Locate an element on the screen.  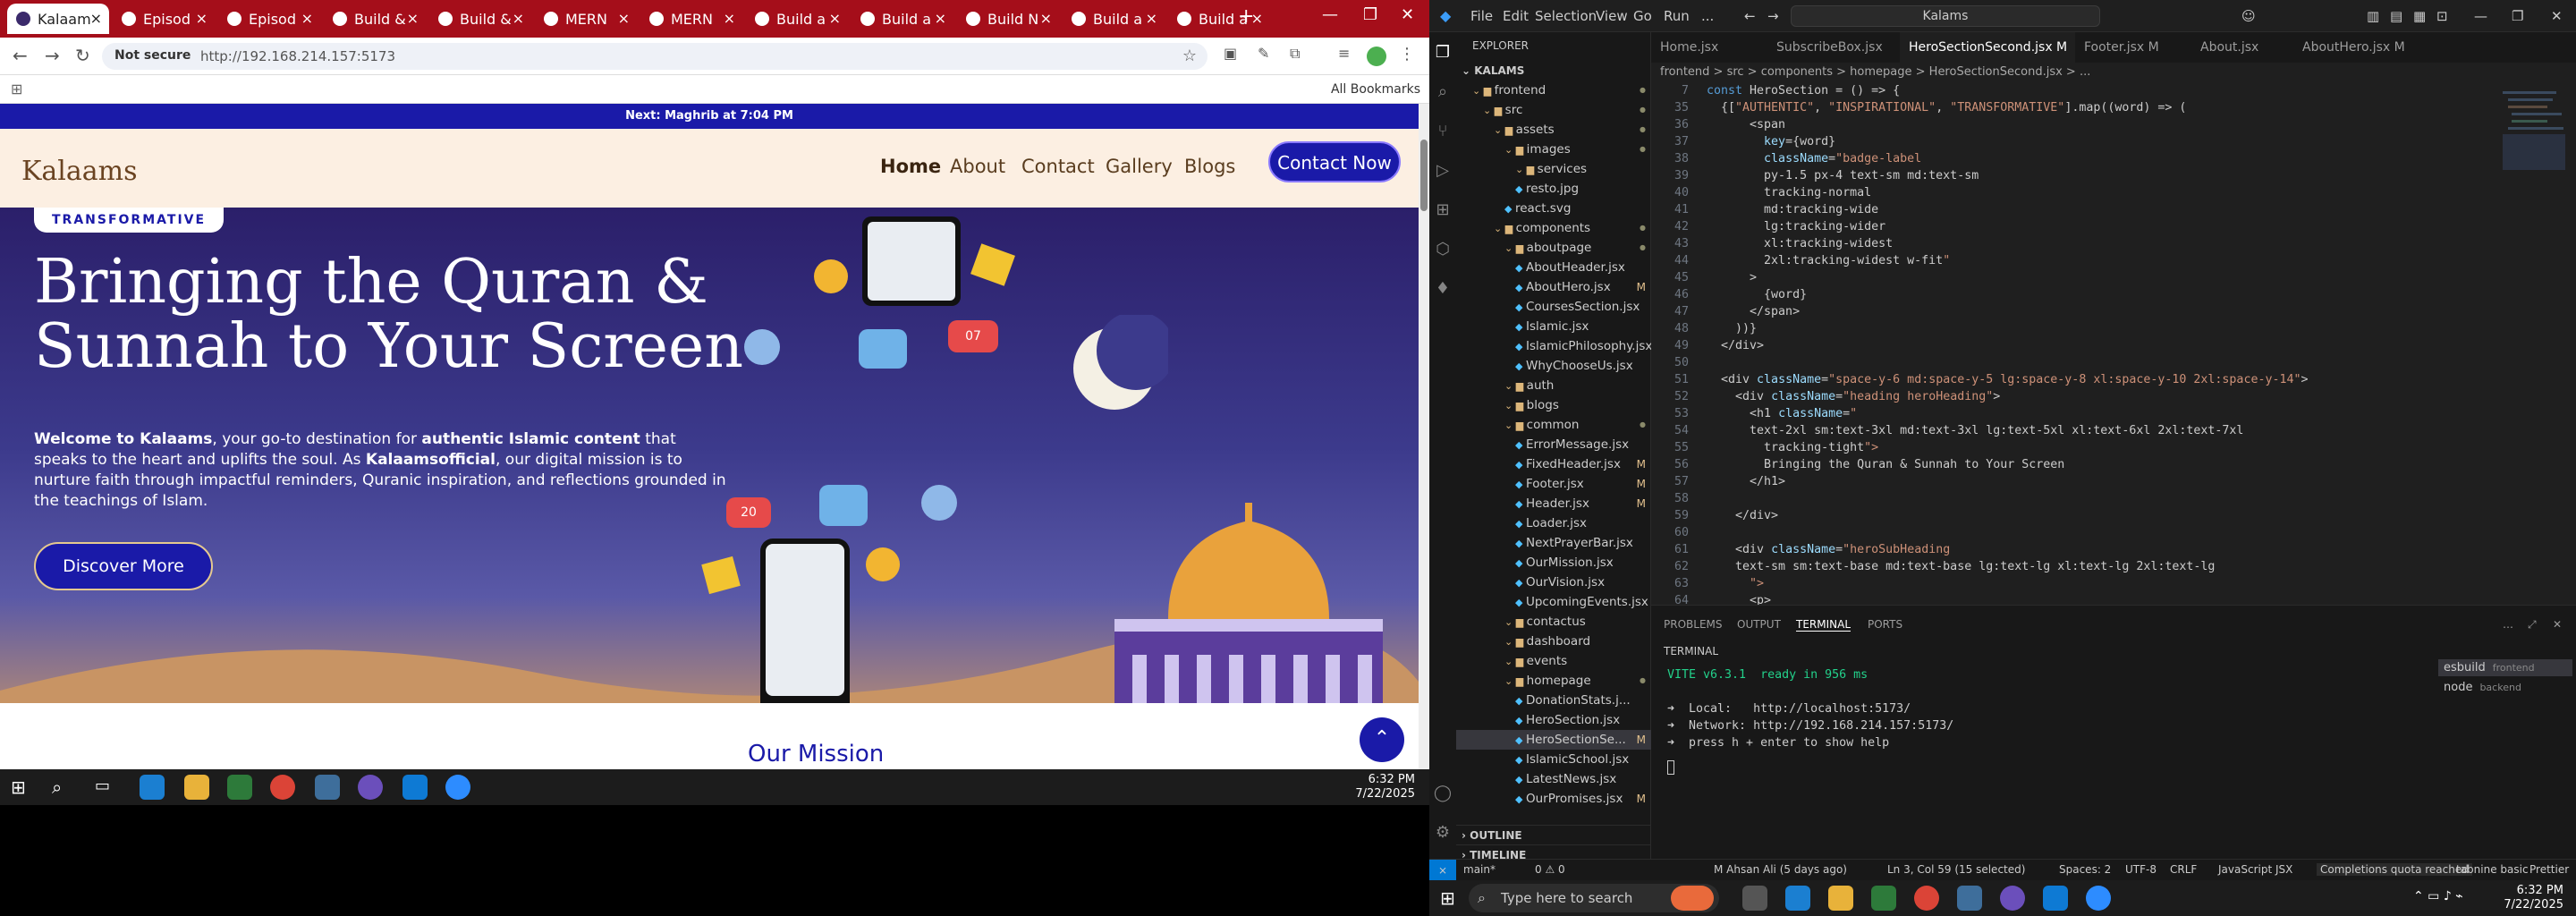
tree-folder: ⌄ ▆ auth is located at coordinates (1553, 385).